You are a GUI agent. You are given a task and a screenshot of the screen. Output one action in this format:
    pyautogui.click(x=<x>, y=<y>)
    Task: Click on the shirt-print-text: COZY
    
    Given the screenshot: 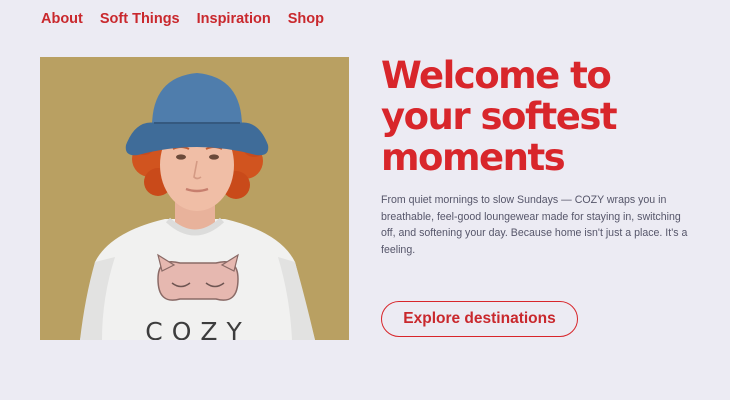 What is the action you would take?
    pyautogui.click(x=198, y=328)
    